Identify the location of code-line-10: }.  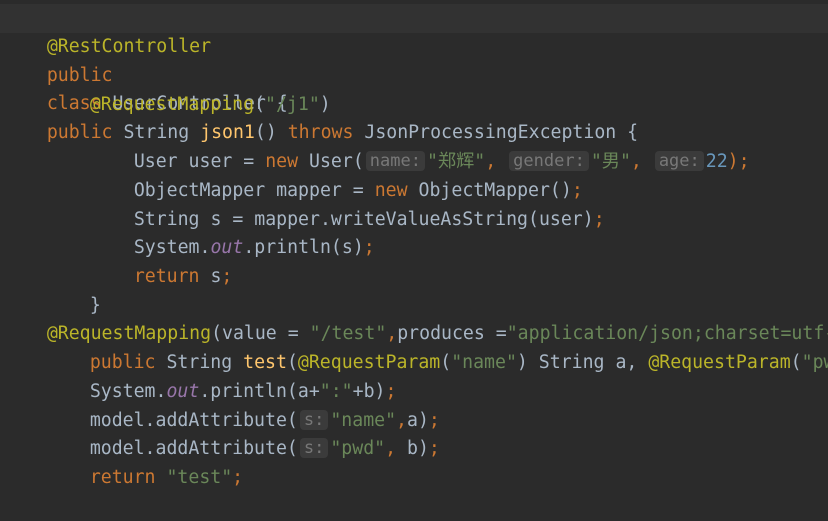
(50, 289).